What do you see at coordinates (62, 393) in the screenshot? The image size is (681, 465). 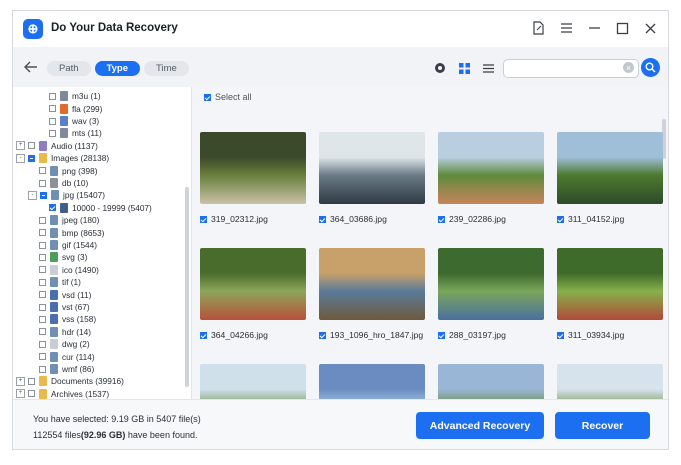 I see `tree-item: + Archives (1537)` at bounding box center [62, 393].